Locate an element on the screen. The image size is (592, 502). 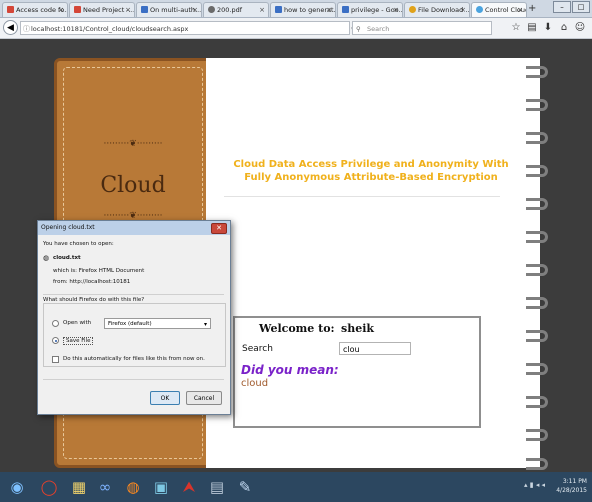
heading-divider is located at coordinates (362, 196).